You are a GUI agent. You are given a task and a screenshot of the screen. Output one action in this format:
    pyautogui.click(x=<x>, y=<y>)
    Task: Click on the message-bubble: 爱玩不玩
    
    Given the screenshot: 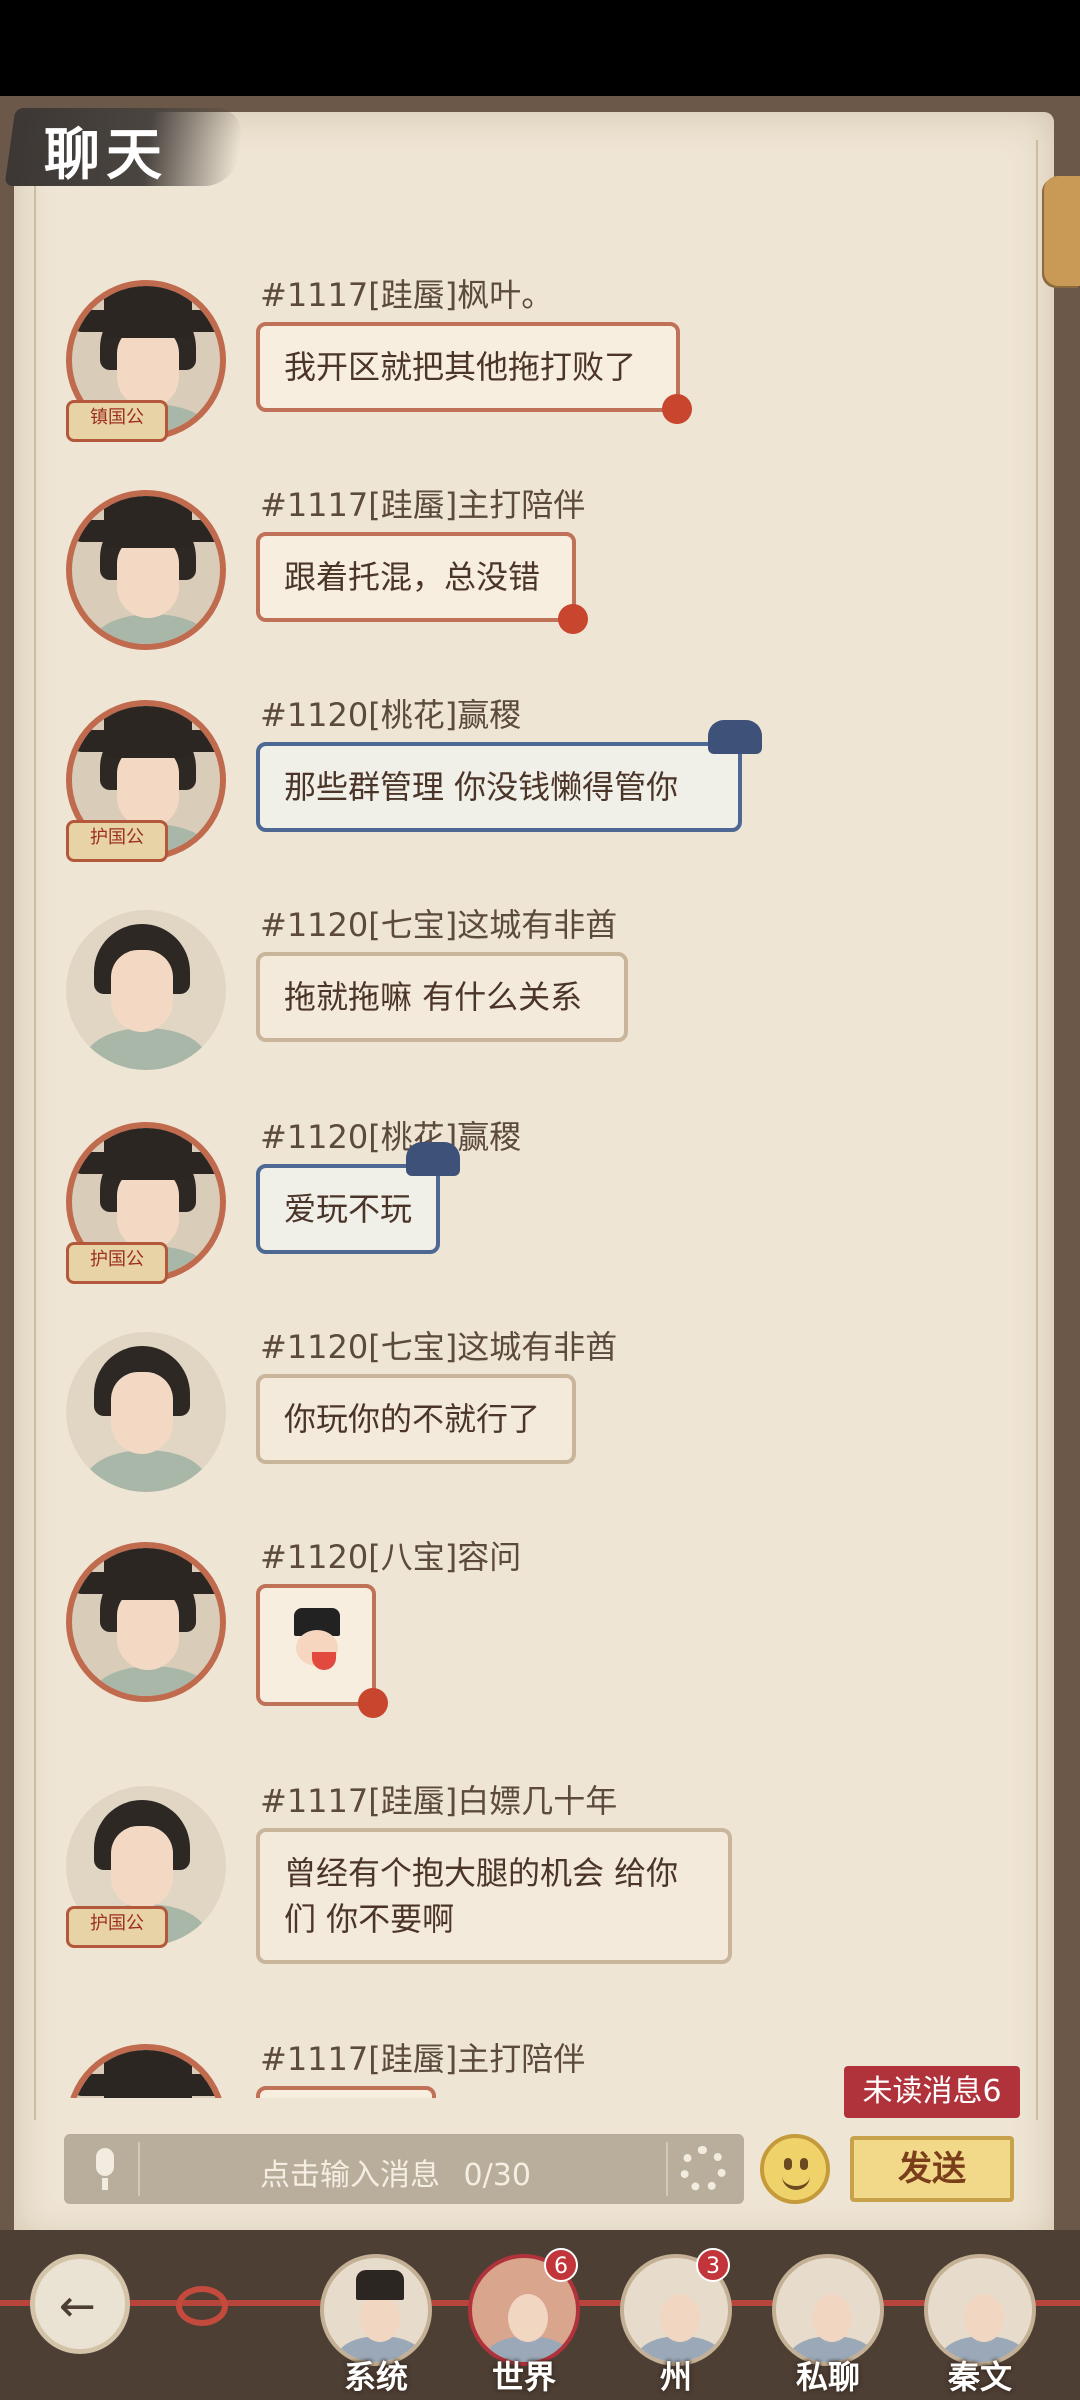 What is the action you would take?
    pyautogui.click(x=358, y=1198)
    